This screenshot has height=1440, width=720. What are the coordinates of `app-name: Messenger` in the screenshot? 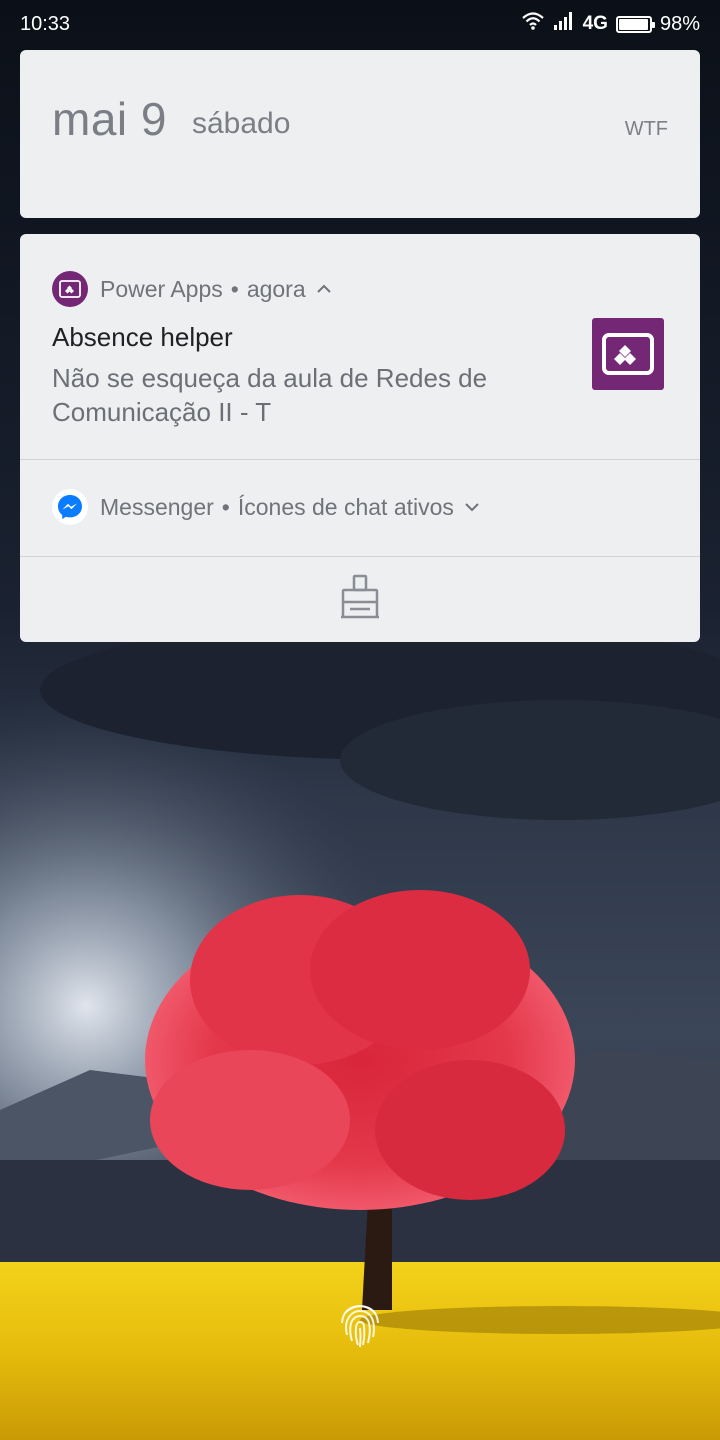 It's located at (157, 506).